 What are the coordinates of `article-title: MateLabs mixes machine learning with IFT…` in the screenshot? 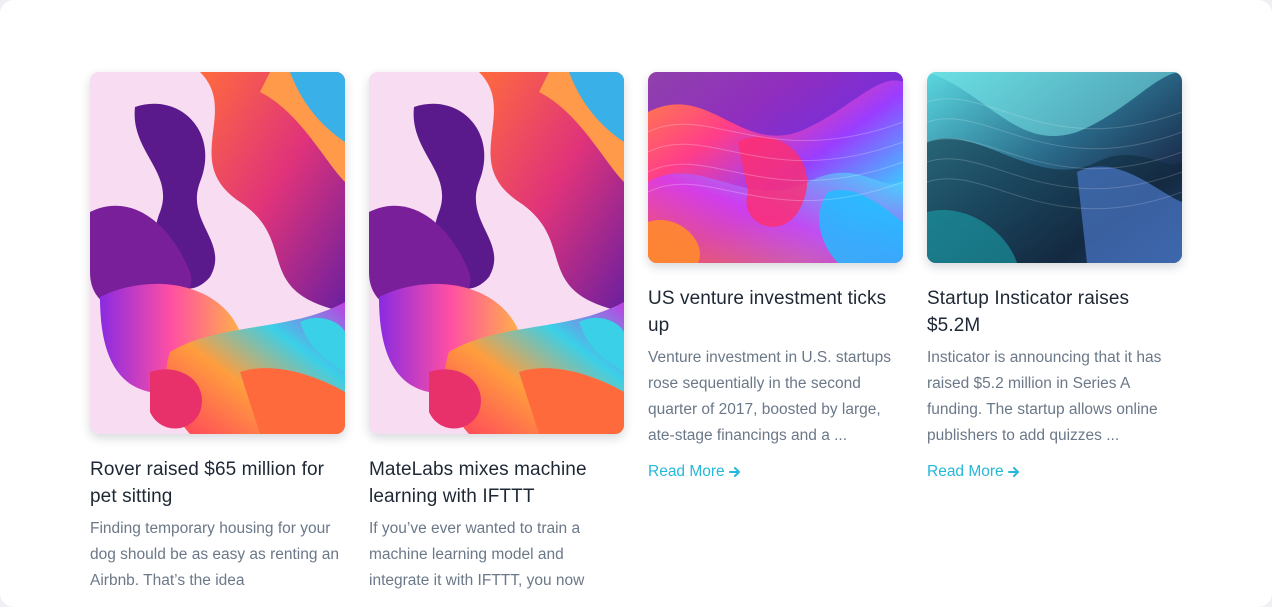 It's located at (496, 483).